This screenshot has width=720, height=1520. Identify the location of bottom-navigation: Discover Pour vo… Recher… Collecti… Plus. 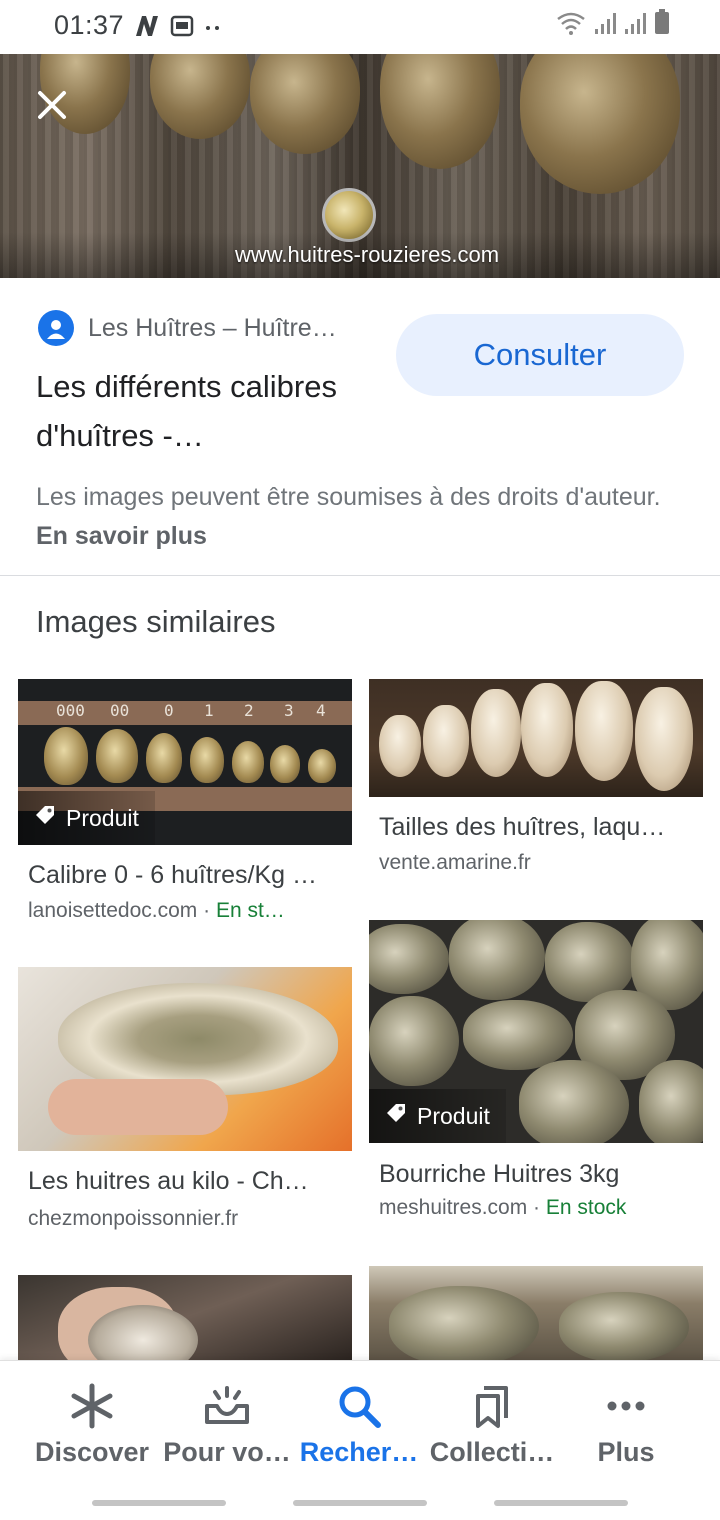
(360, 1423).